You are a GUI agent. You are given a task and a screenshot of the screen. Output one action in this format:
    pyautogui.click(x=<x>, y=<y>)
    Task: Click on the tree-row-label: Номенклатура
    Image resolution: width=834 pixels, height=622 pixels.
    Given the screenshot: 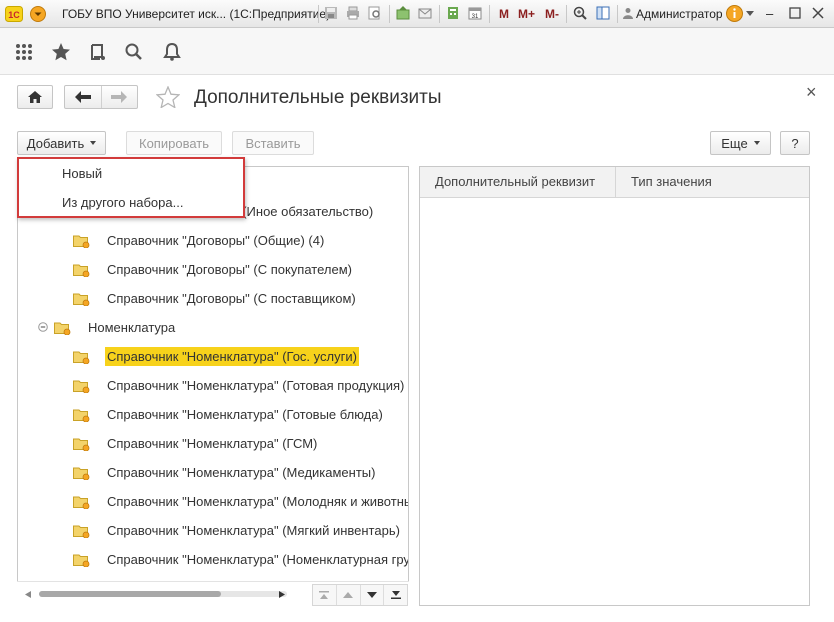 What is the action you would take?
    pyautogui.click(x=132, y=327)
    